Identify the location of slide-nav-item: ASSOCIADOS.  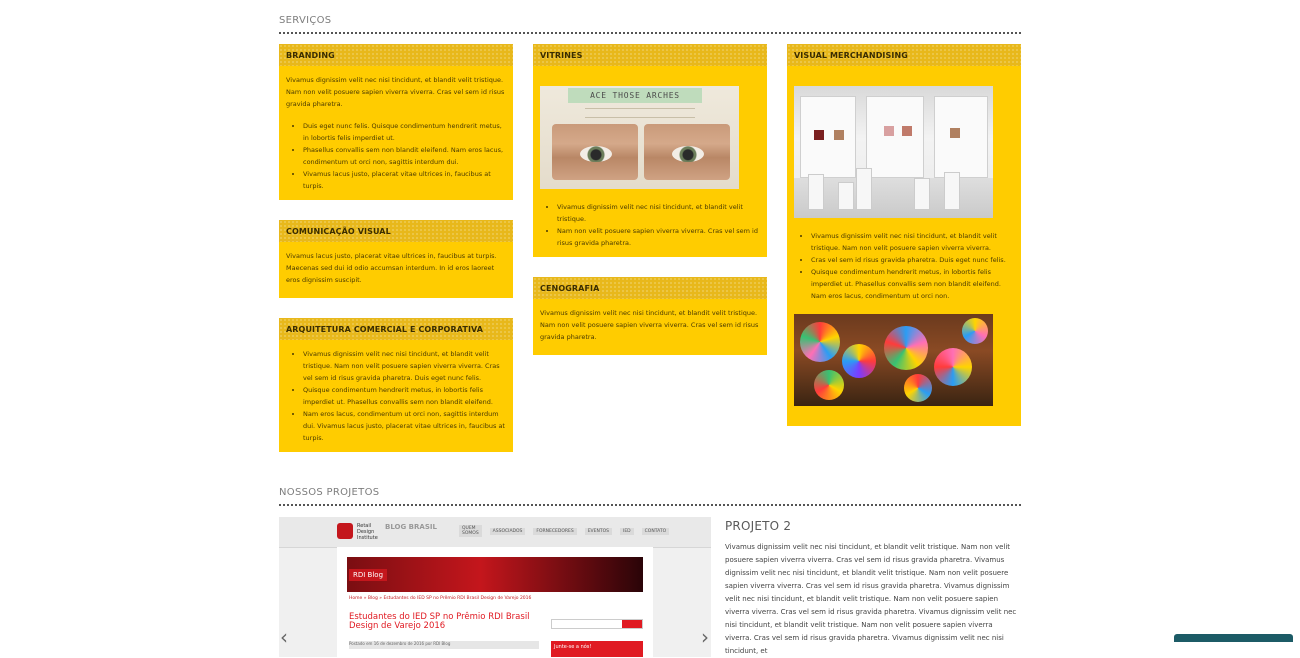
(507, 531).